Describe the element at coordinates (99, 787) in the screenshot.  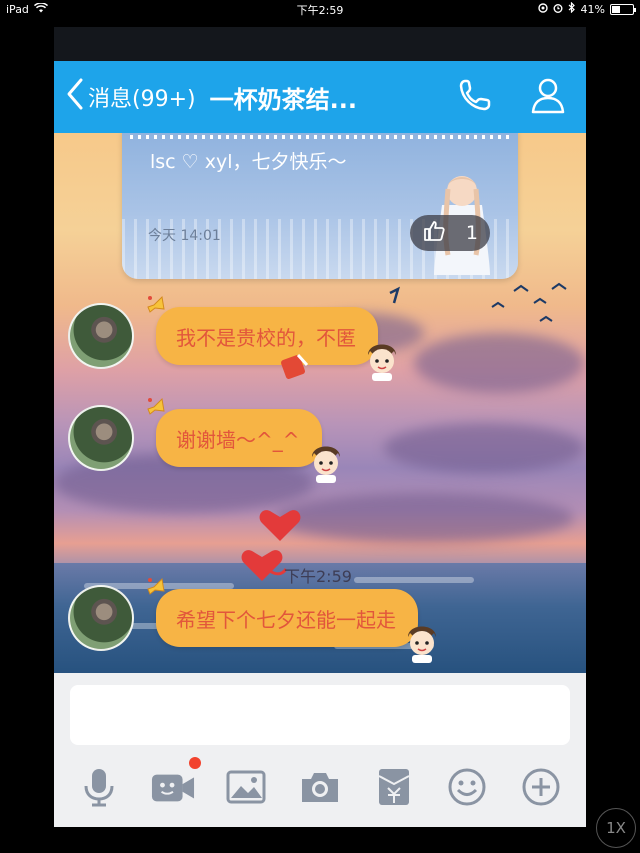
I see `microphone-icon` at that location.